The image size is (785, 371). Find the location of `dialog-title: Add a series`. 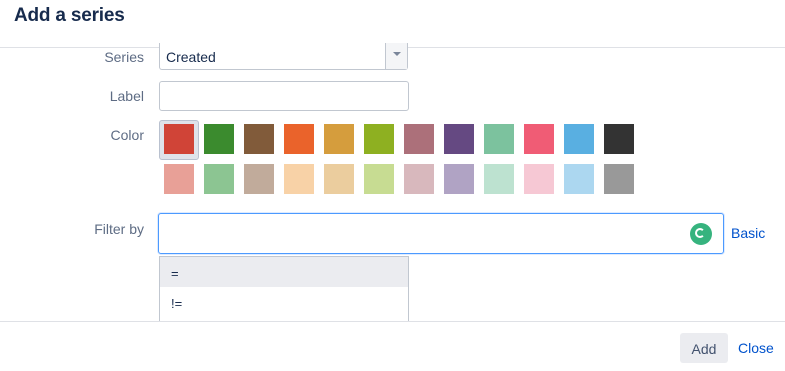

dialog-title: Add a series is located at coordinates (69, 15).